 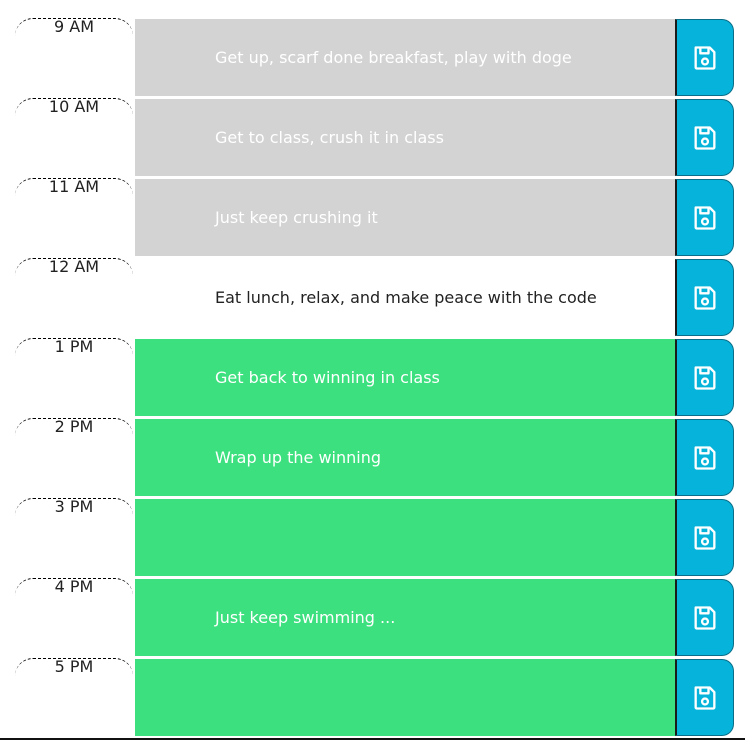 I want to click on time-block-10am: 10 AM Get to class, crush it in class, so click(x=372, y=137).